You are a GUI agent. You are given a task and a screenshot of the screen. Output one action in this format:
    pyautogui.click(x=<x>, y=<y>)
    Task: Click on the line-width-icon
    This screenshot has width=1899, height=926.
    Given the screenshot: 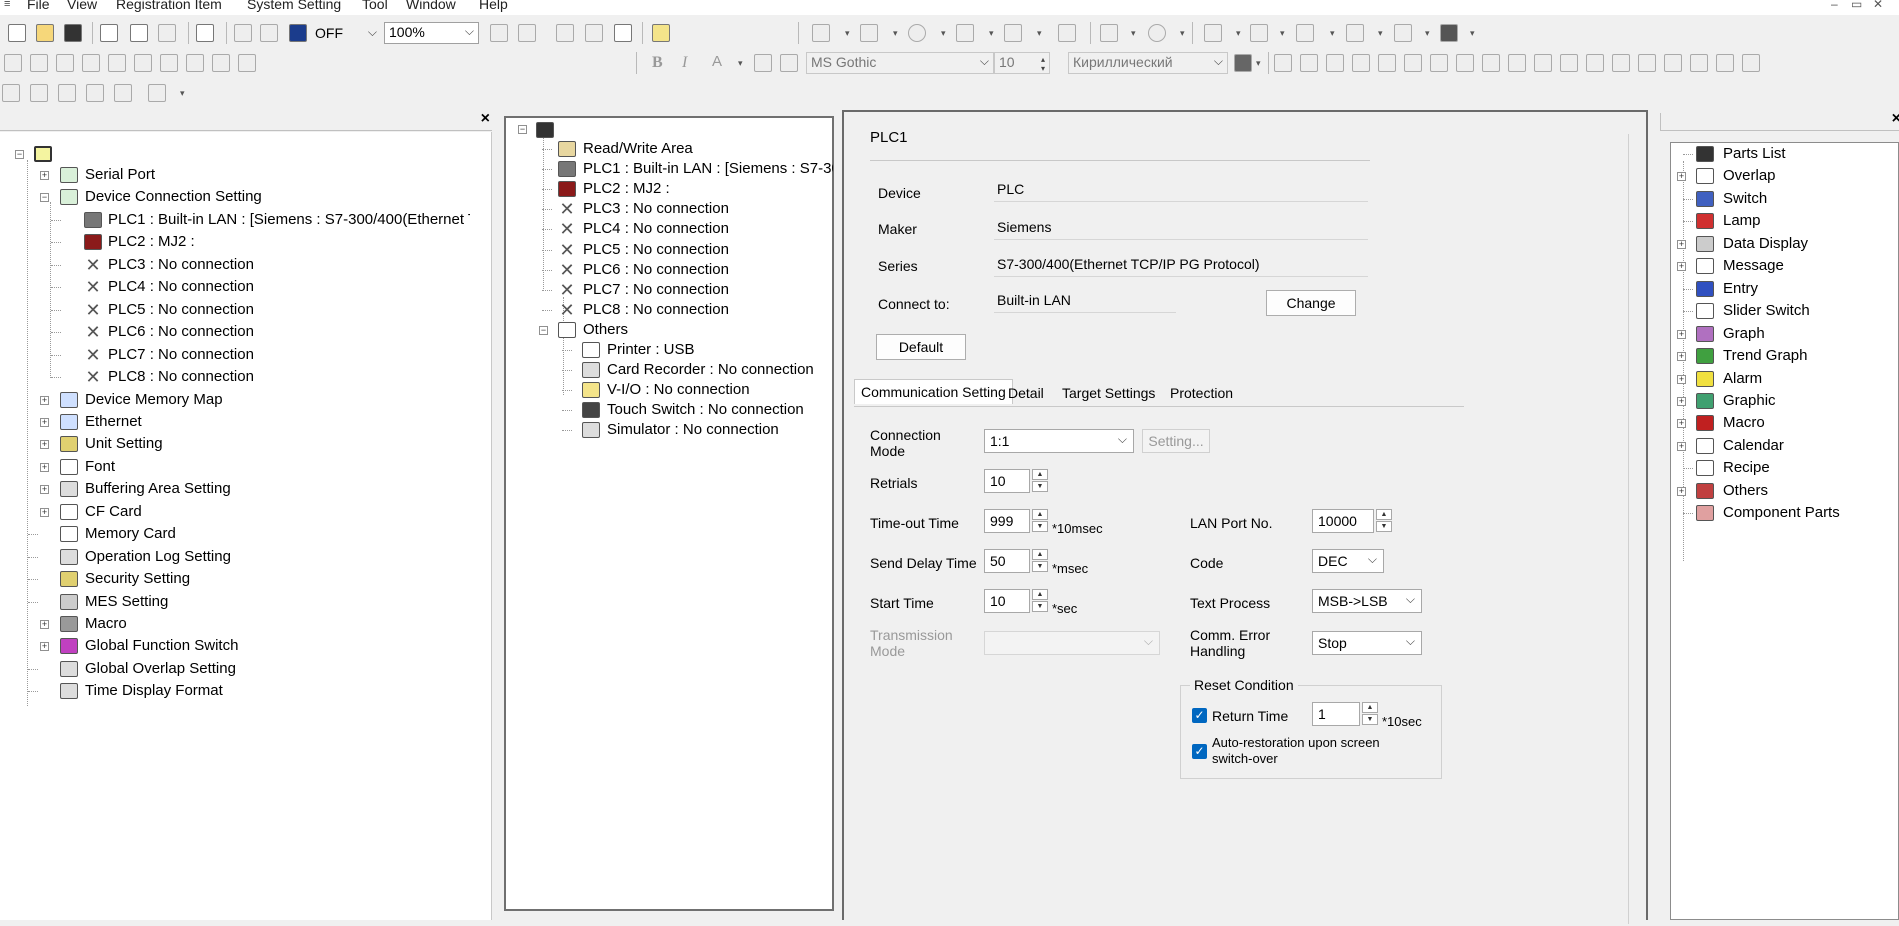 What is the action you would take?
    pyautogui.click(x=1449, y=33)
    